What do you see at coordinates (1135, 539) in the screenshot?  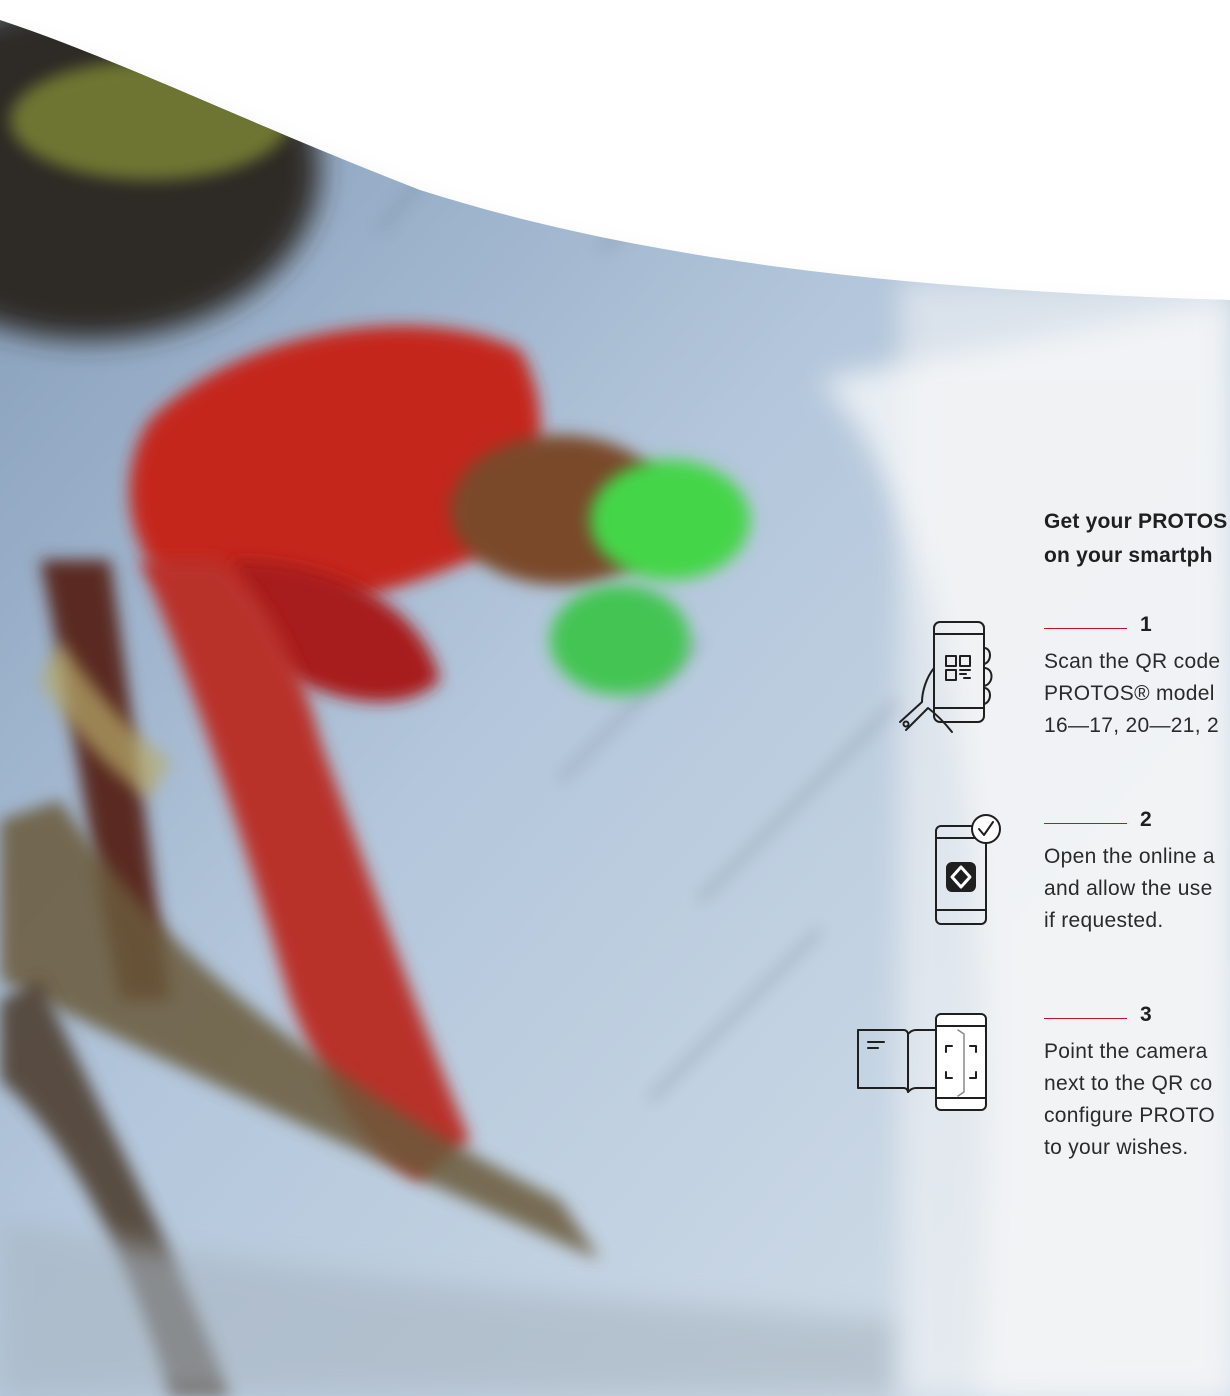 I see `panel-headline: Get your PROTOS on your smartph` at bounding box center [1135, 539].